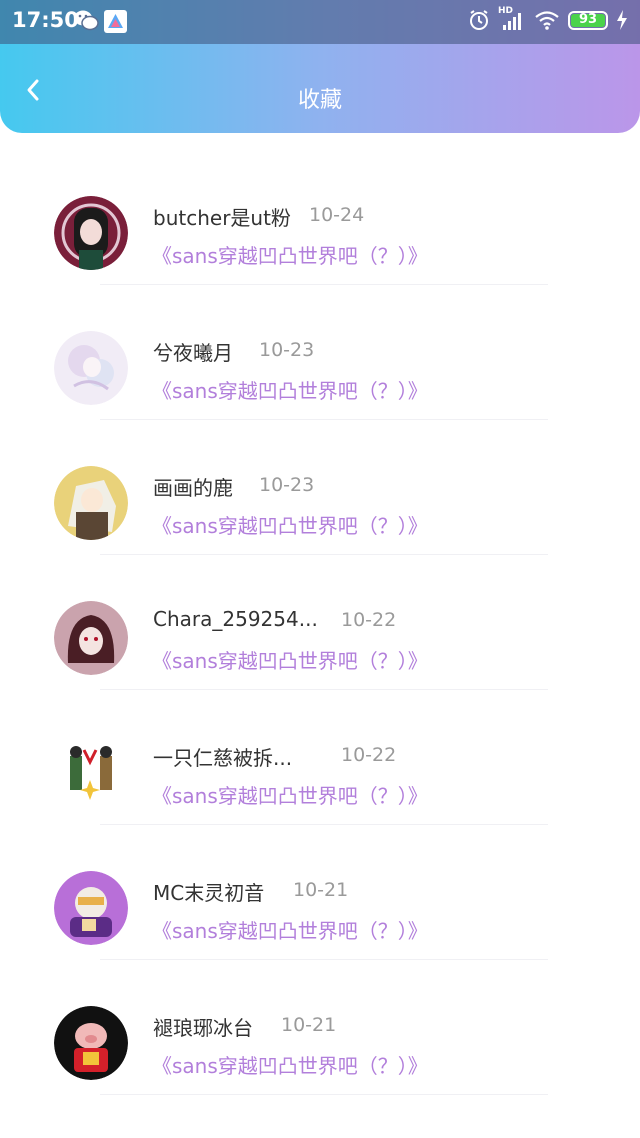 Image resolution: width=640 pixels, height=1138 pixels. Describe the element at coordinates (320, 352) in the screenshot. I see `list-item: 兮夜曦月 10-23 《sans穿越凹凸世界吧（？）》` at that location.